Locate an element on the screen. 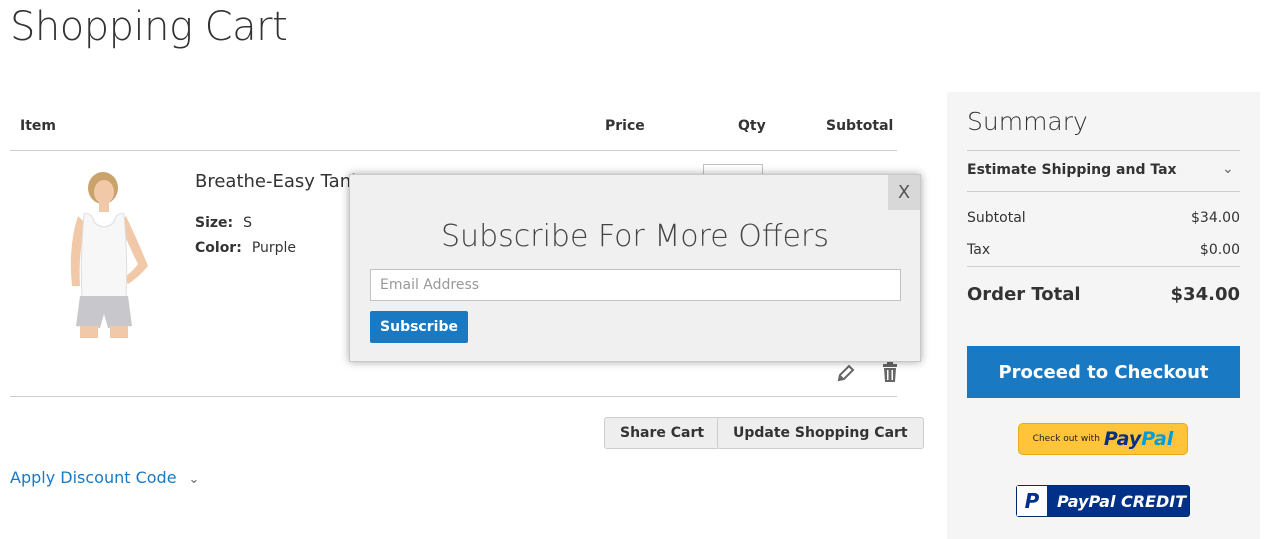  pencil-icon is located at coordinates (846, 373).